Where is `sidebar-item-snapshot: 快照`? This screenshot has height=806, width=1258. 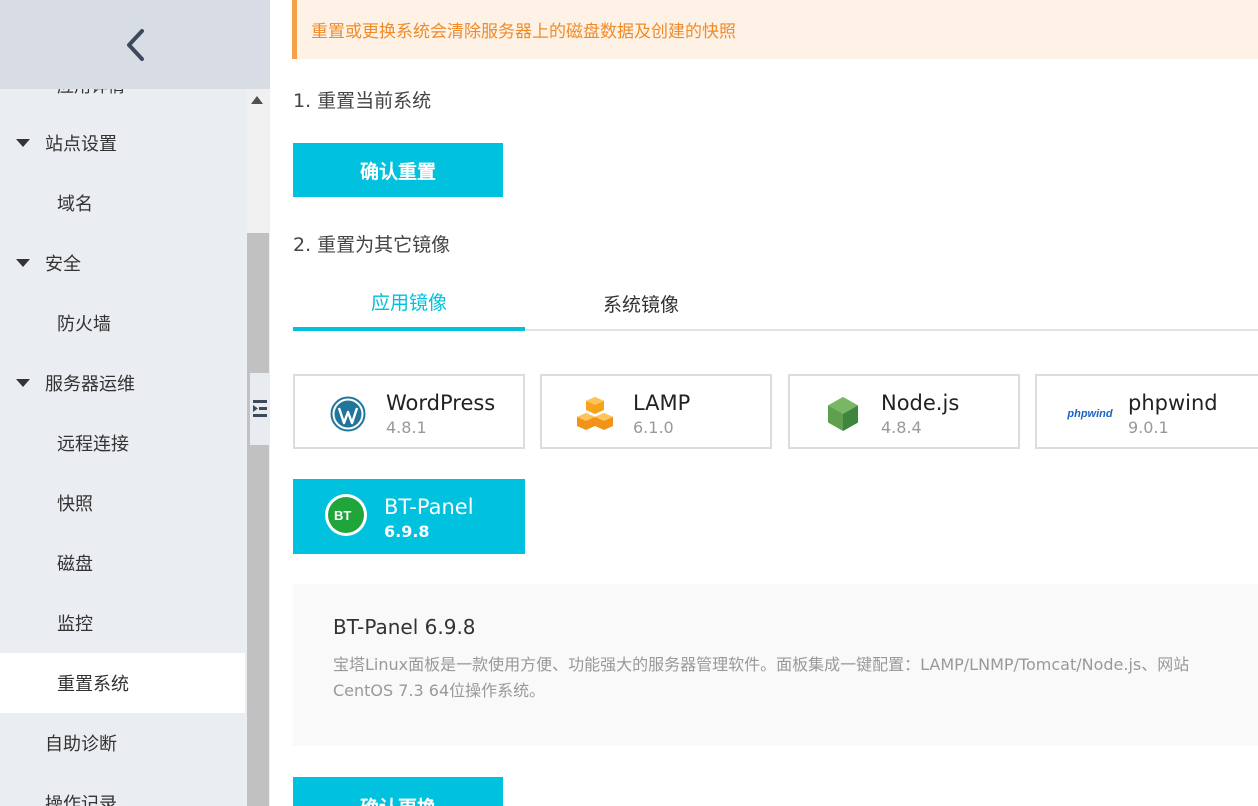 sidebar-item-snapshot: 快照 is located at coordinates (122, 503).